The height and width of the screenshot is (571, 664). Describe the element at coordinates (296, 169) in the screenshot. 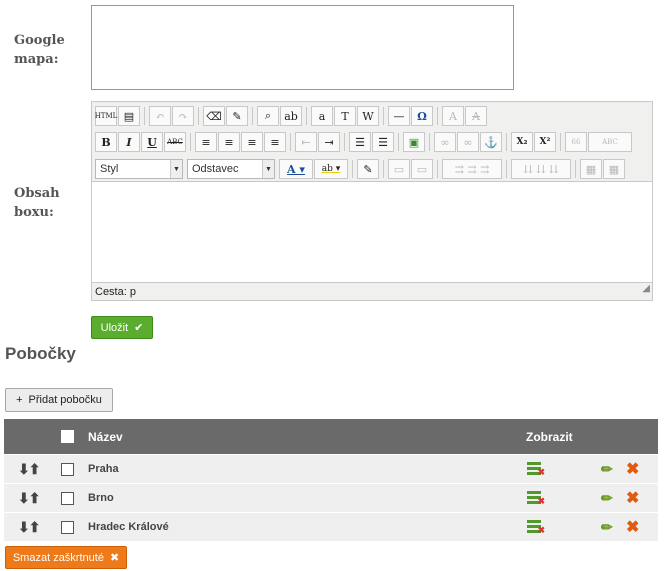

I see `text-color-icon: A ▾` at that location.